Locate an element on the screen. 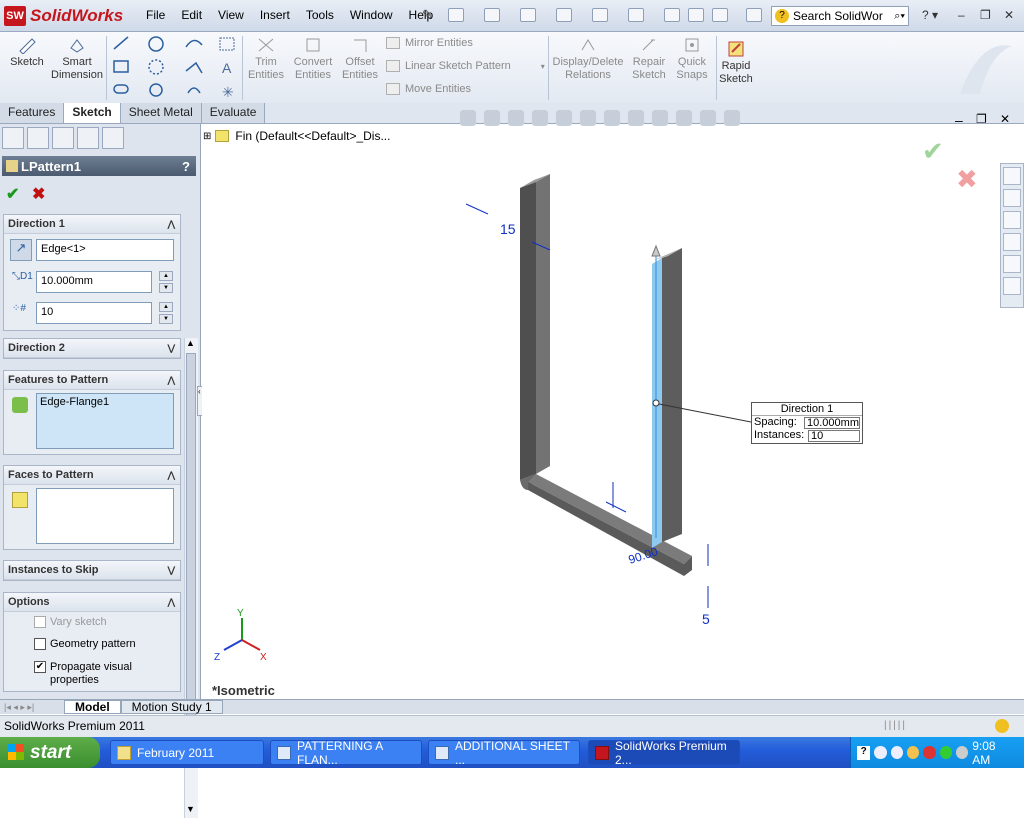 This screenshot has width=1024, height=818. callout-instances-field: 10 is located at coordinates (834, 436).